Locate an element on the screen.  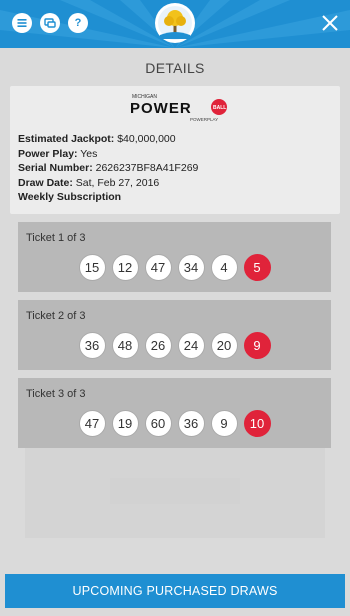
menu-icon is located at coordinates (22, 23).